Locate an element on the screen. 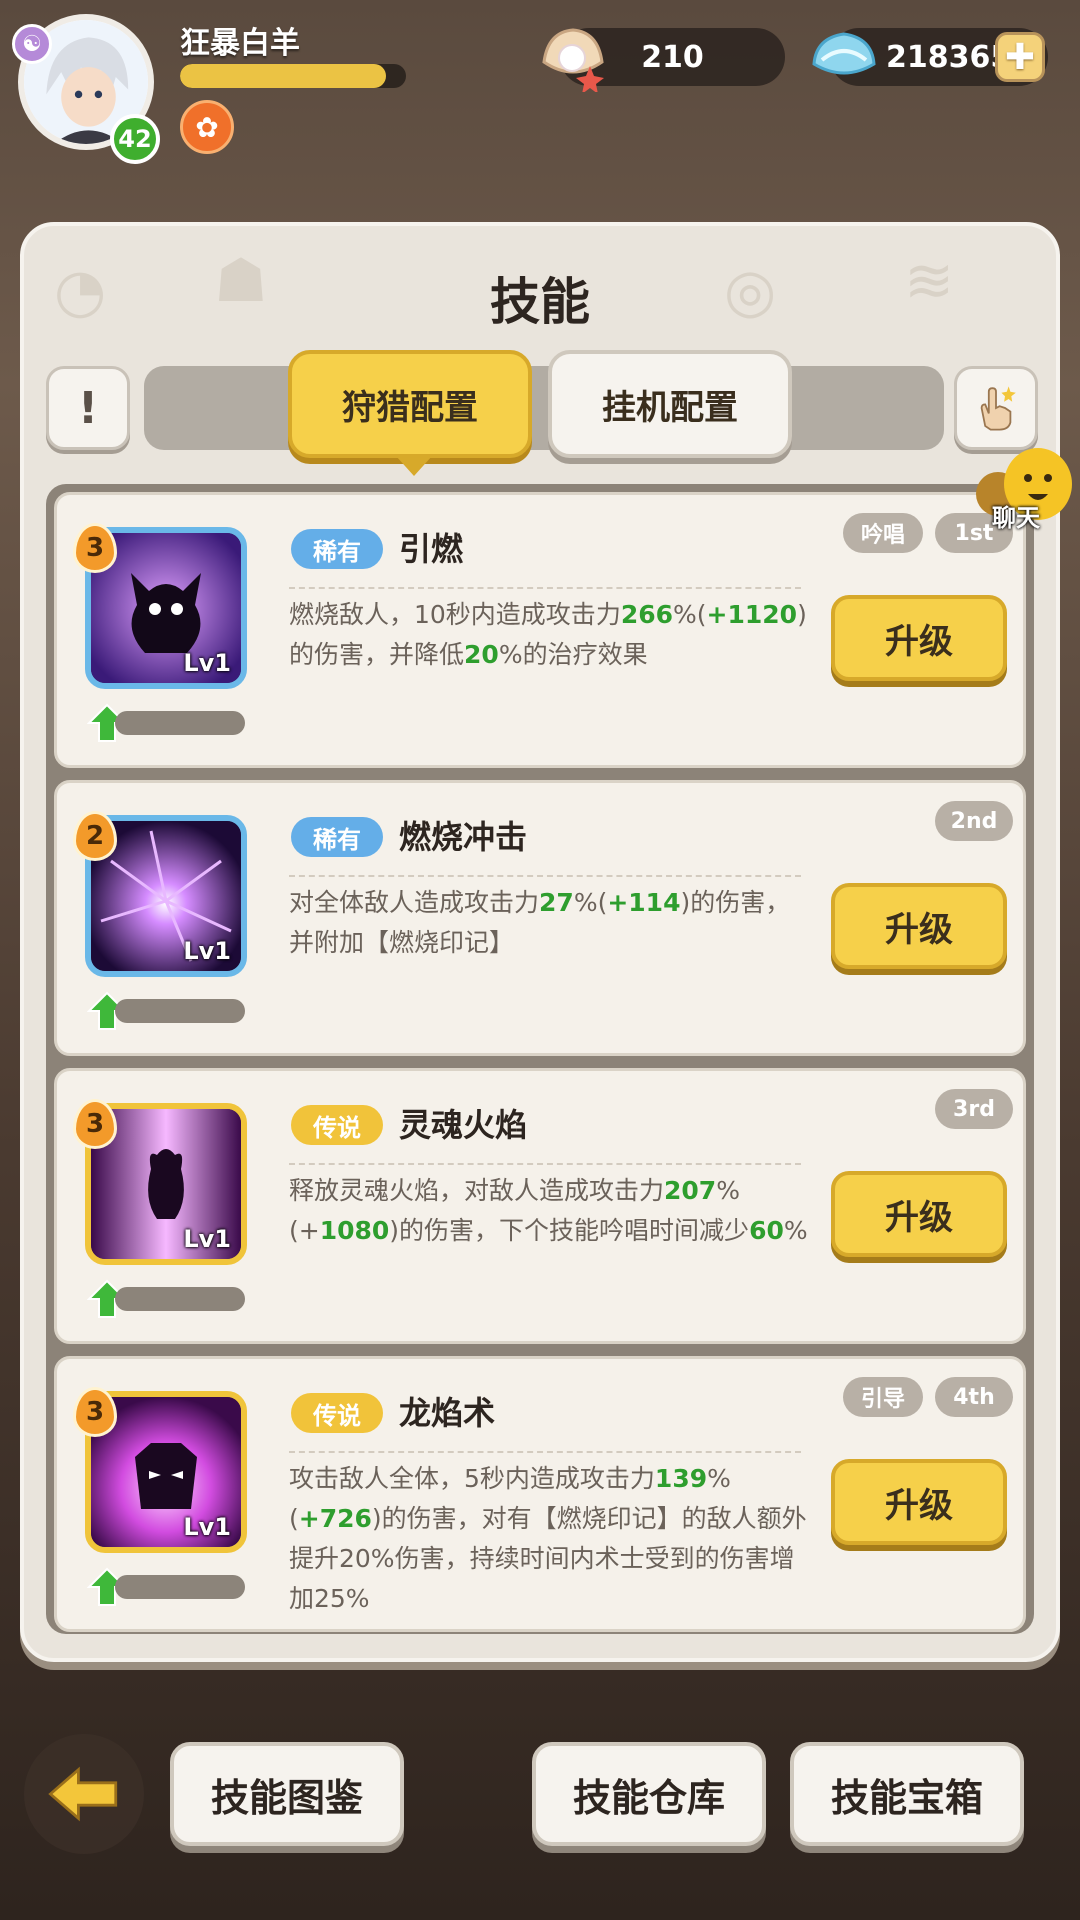 This screenshot has width=1080, height=1920. desc-text: 攻击敌人全体，5秒内造成攻击力 is located at coordinates (472, 1478).